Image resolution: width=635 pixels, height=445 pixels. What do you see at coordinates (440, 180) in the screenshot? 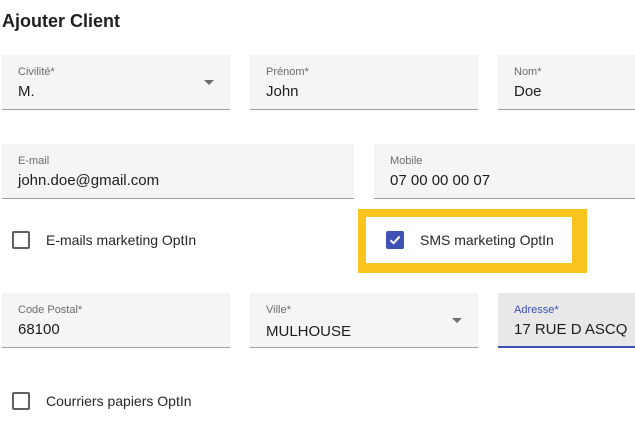
I see `mobile-value: 07 00 00 00 07` at bounding box center [440, 180].